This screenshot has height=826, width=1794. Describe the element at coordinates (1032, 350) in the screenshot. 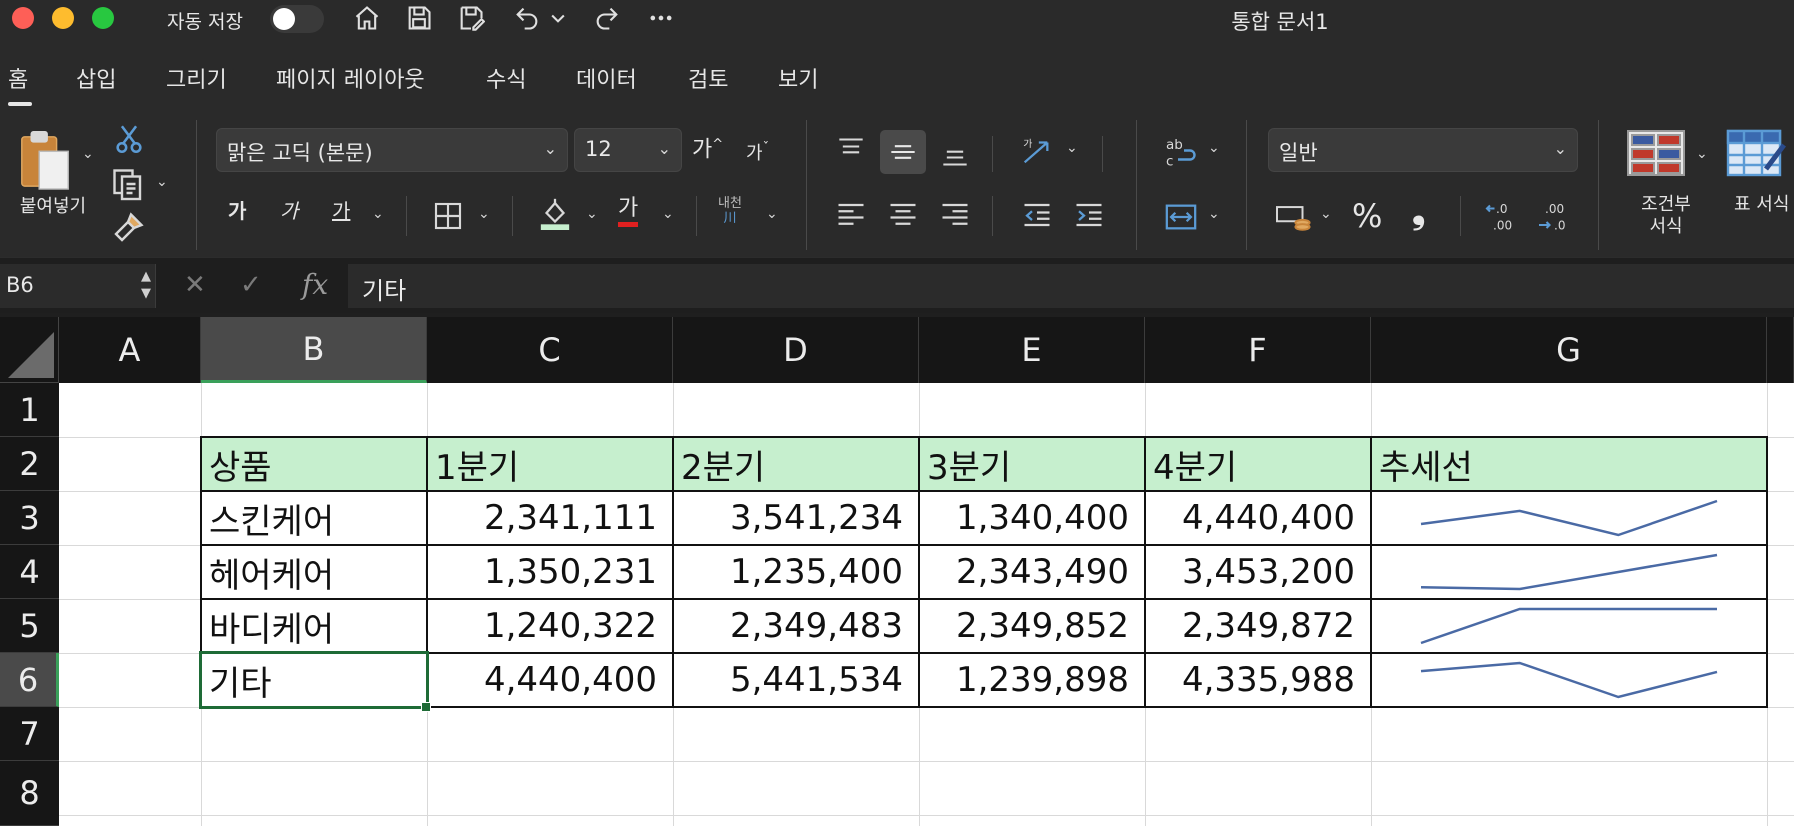

I see `column-header-e: E` at that location.